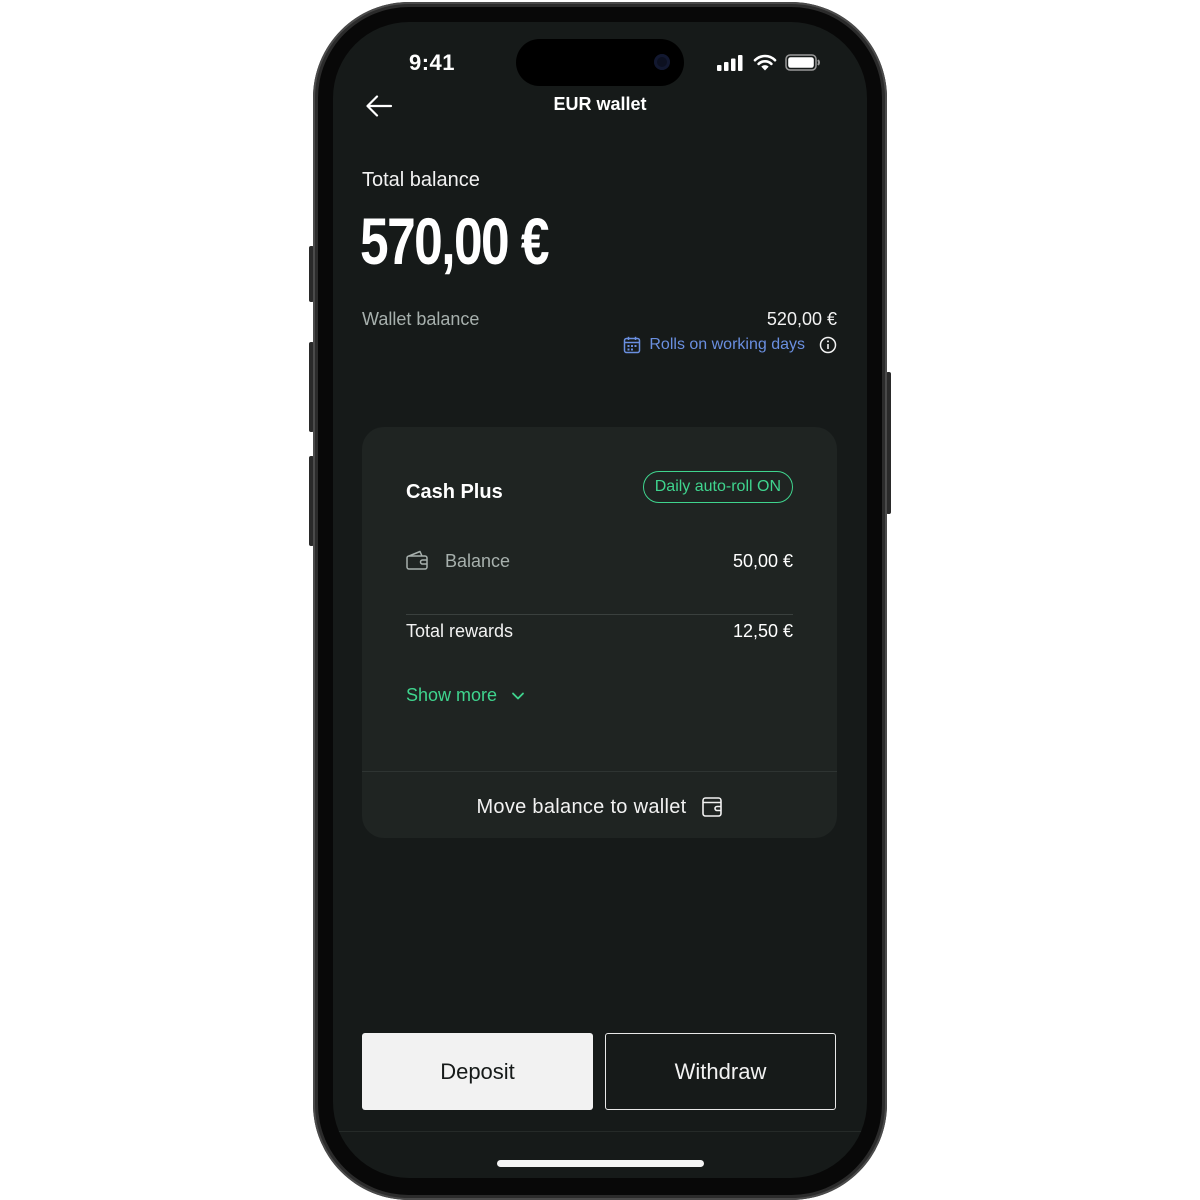  What do you see at coordinates (727, 344) in the screenshot?
I see `rolls-note-text: Rolls on working days` at bounding box center [727, 344].